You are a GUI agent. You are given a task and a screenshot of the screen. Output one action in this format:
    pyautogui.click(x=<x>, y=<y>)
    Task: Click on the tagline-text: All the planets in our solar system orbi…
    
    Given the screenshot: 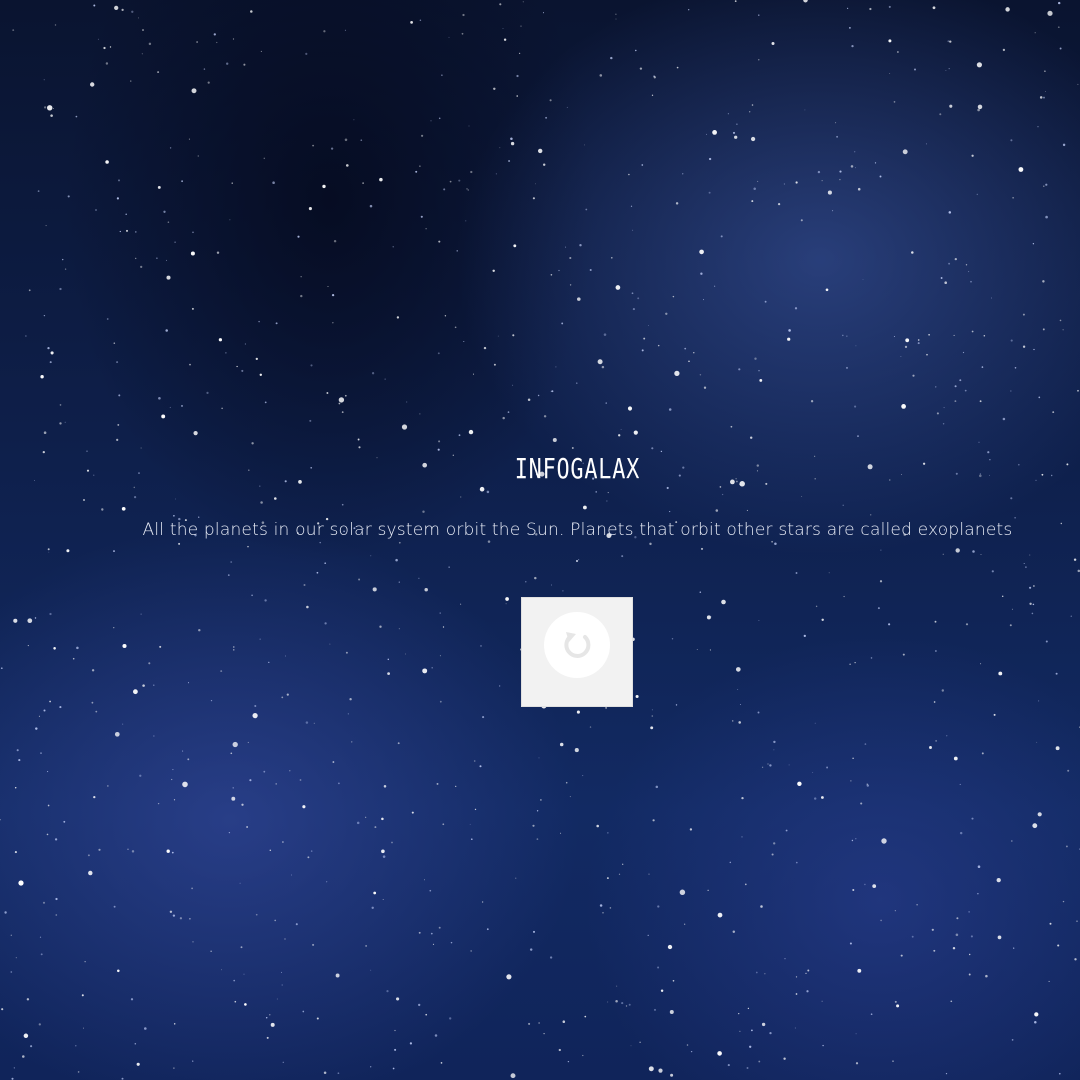 What is the action you would take?
    pyautogui.click(x=577, y=530)
    